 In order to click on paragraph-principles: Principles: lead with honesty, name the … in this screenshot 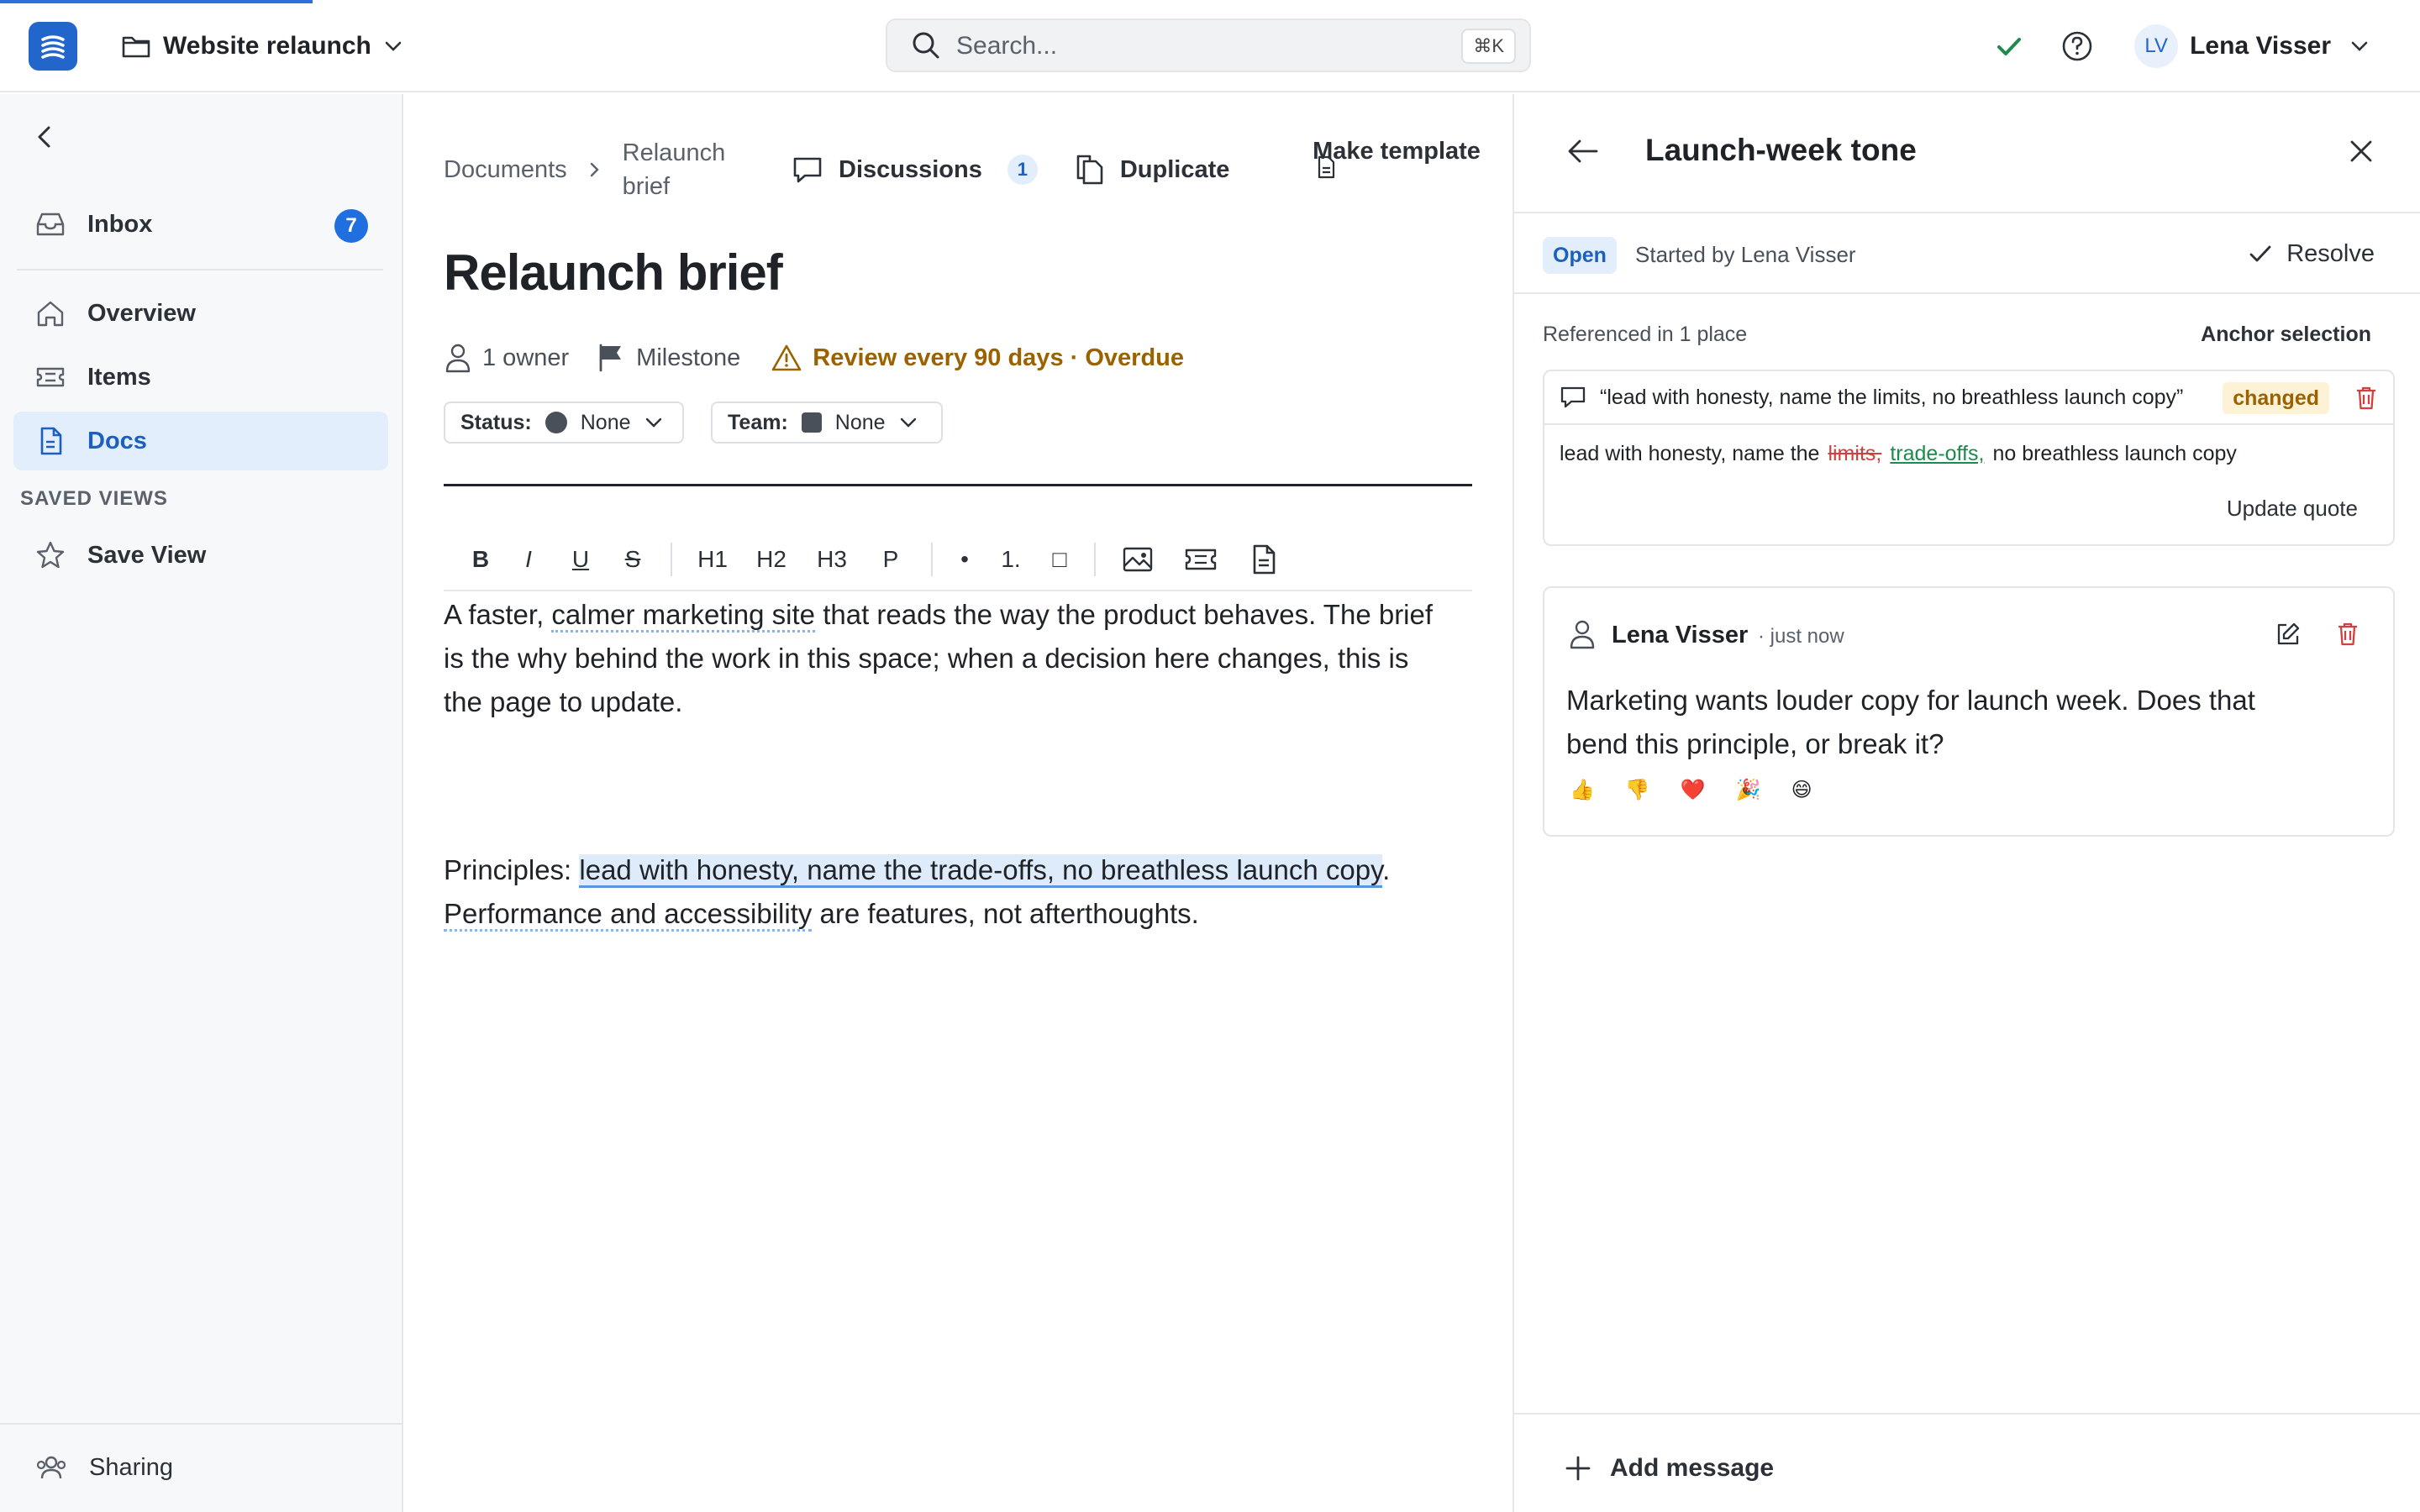, I will do `click(948, 892)`.